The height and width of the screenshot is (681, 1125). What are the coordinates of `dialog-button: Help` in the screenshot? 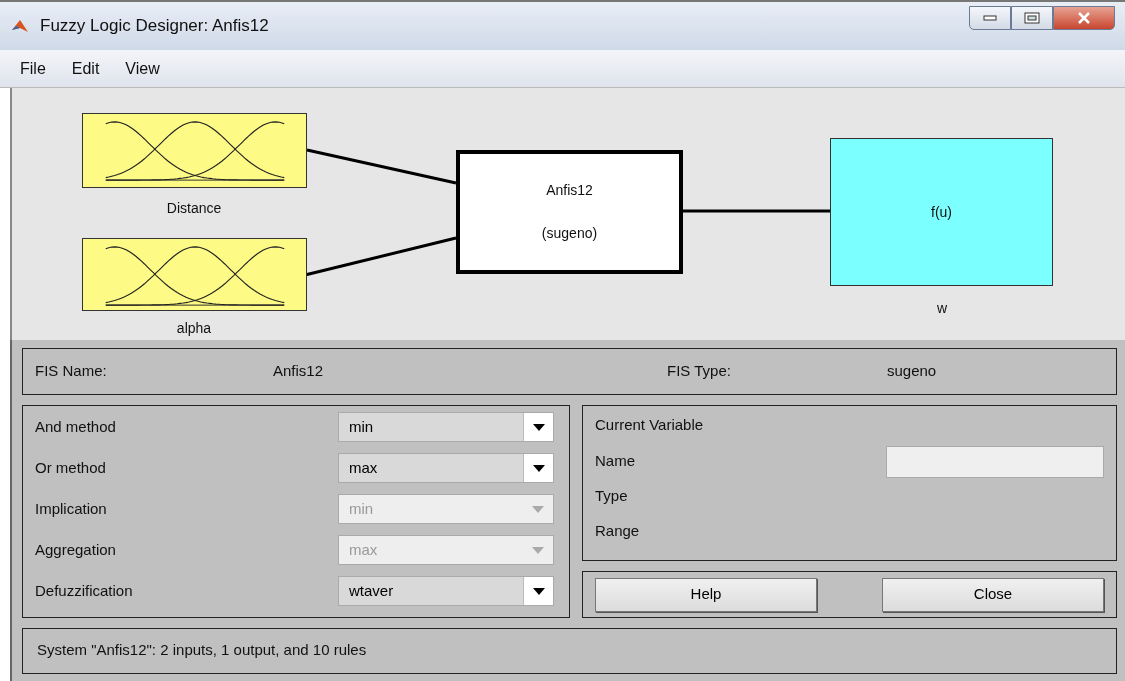 It's located at (706, 594).